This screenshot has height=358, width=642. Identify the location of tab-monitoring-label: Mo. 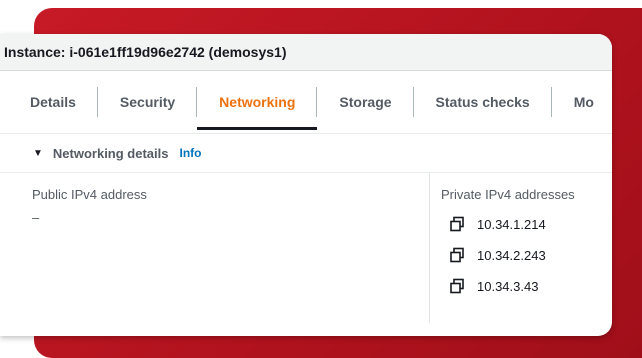
(583, 102).